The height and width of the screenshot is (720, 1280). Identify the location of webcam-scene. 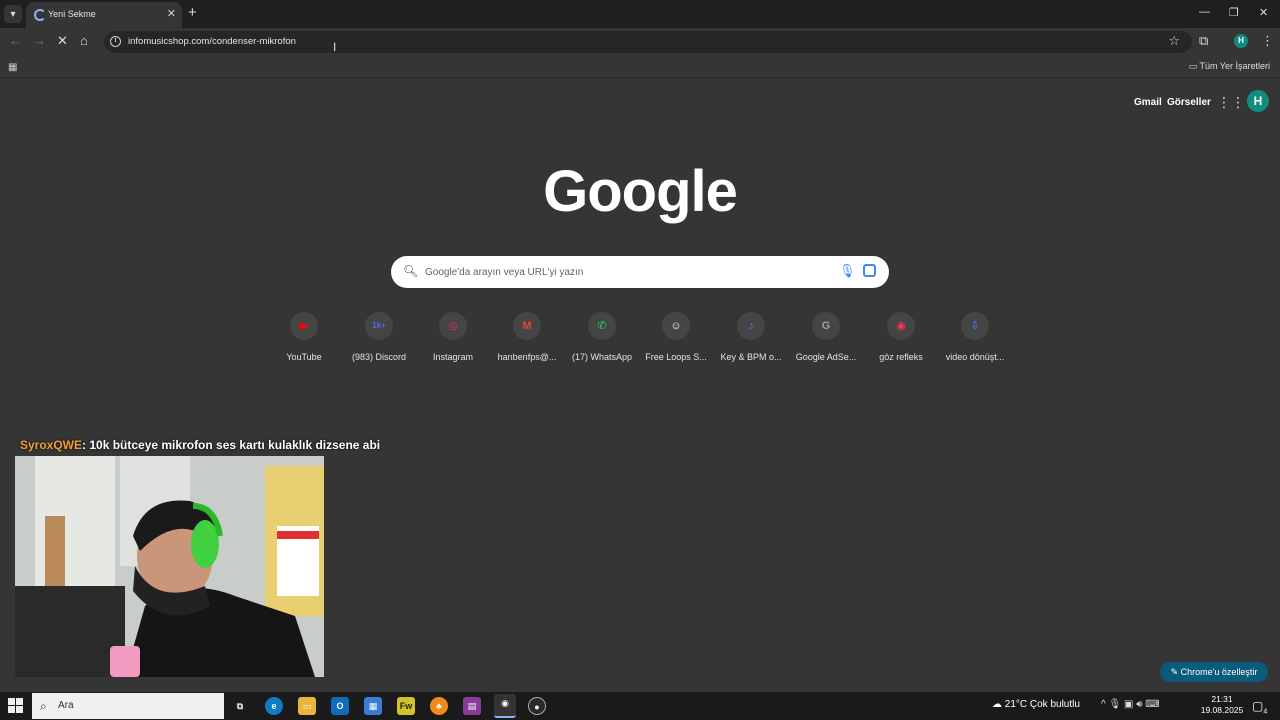
(169, 566).